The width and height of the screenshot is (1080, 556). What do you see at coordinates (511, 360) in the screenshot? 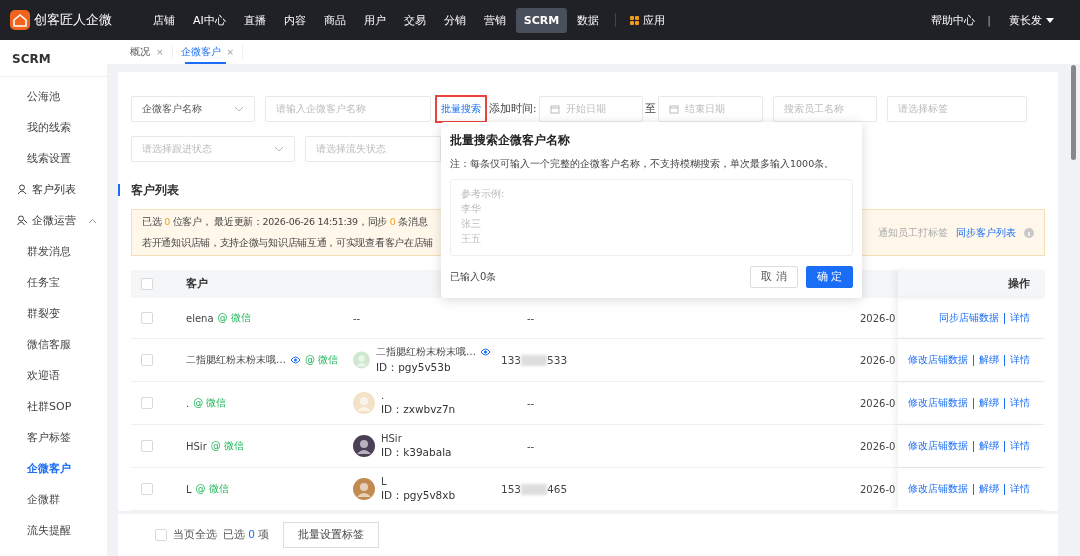
I see `phone-prefix: 133` at bounding box center [511, 360].